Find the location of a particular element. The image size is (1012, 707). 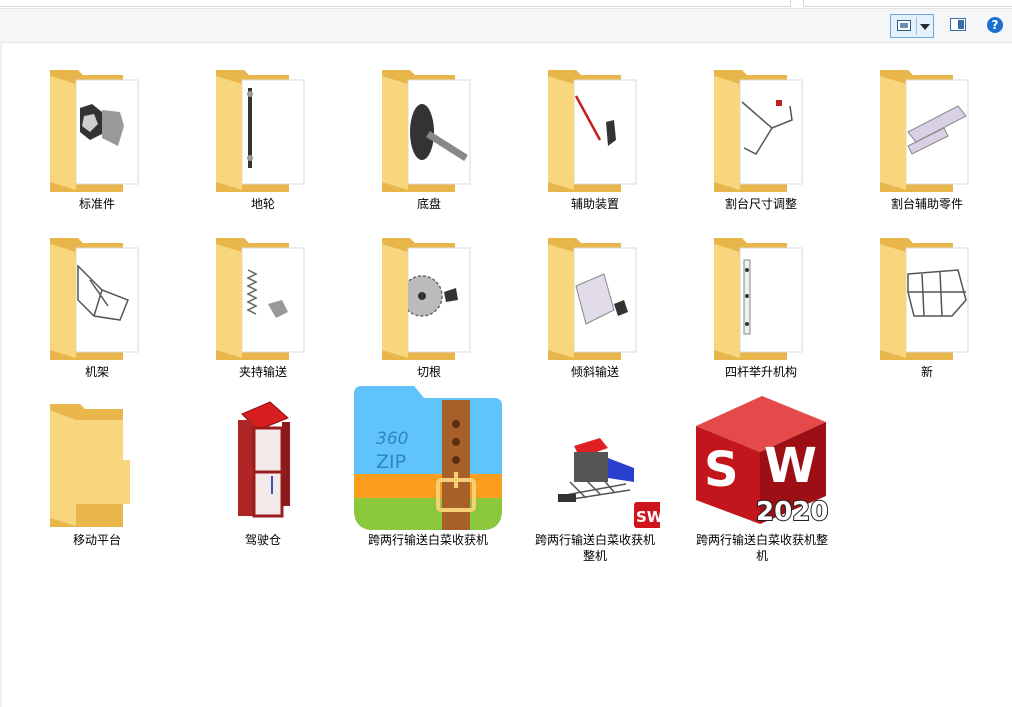

item-label: 倾斜输送 is located at coordinates (594, 372).